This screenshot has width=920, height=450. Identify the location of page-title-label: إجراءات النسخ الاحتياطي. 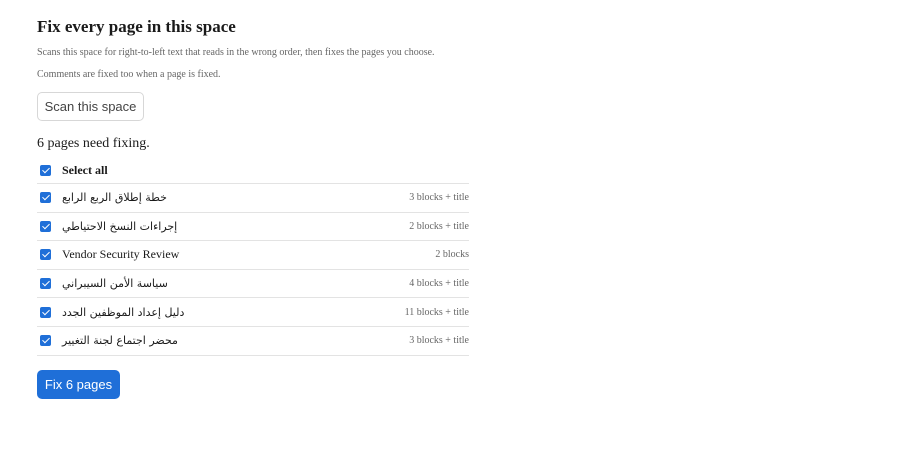
(120, 226).